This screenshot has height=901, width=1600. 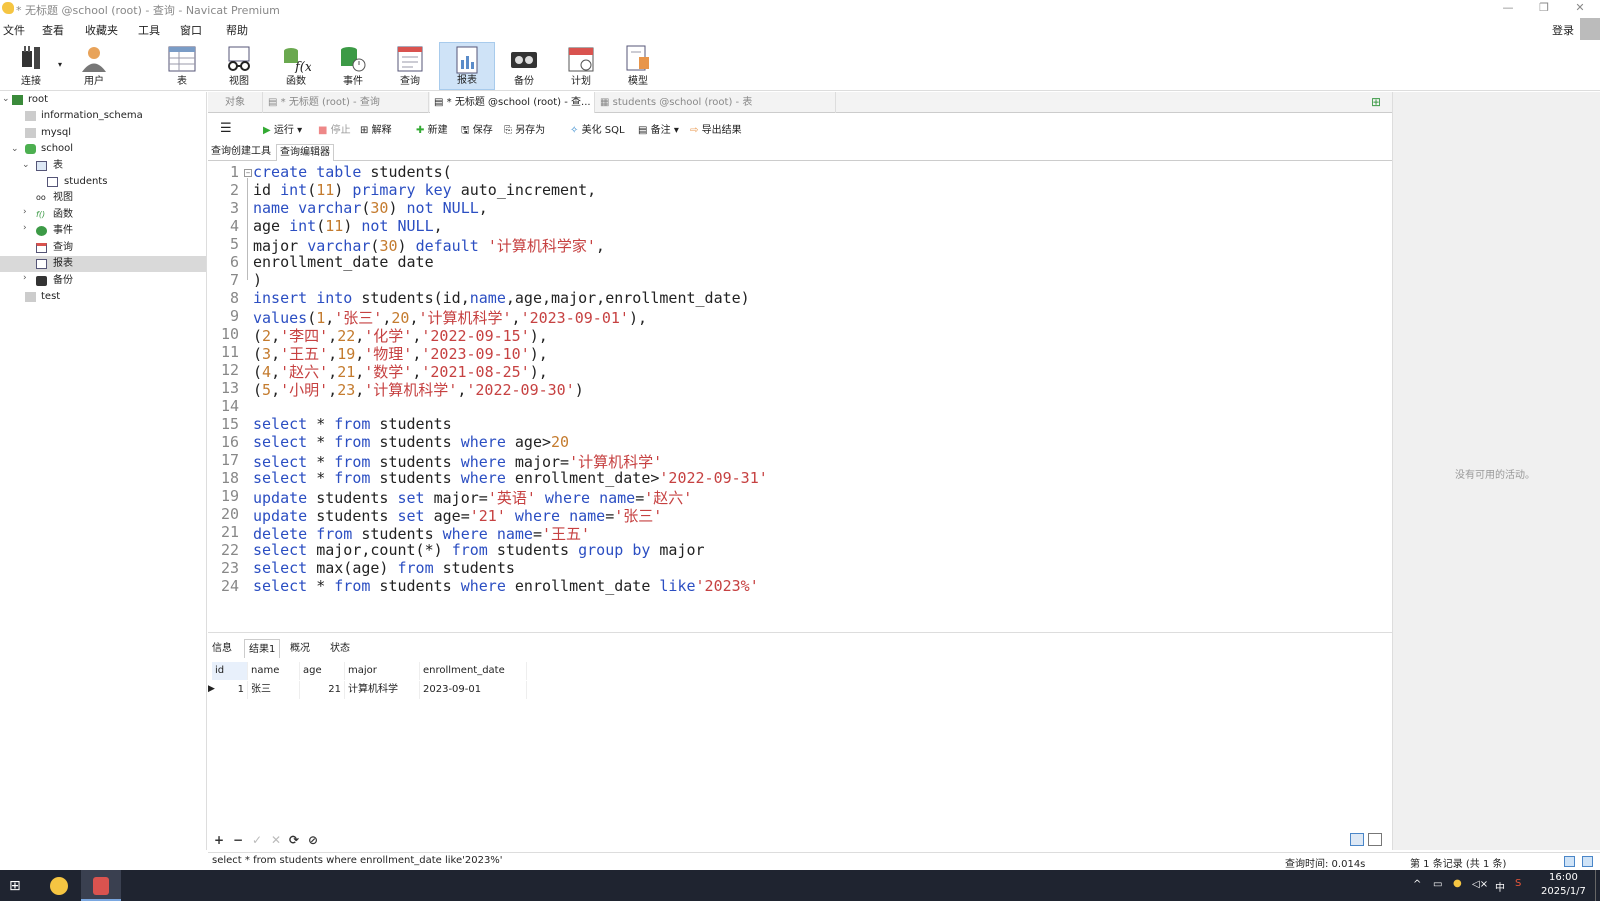 What do you see at coordinates (230, 690) in the screenshot?
I see `table-cell: 1` at bounding box center [230, 690].